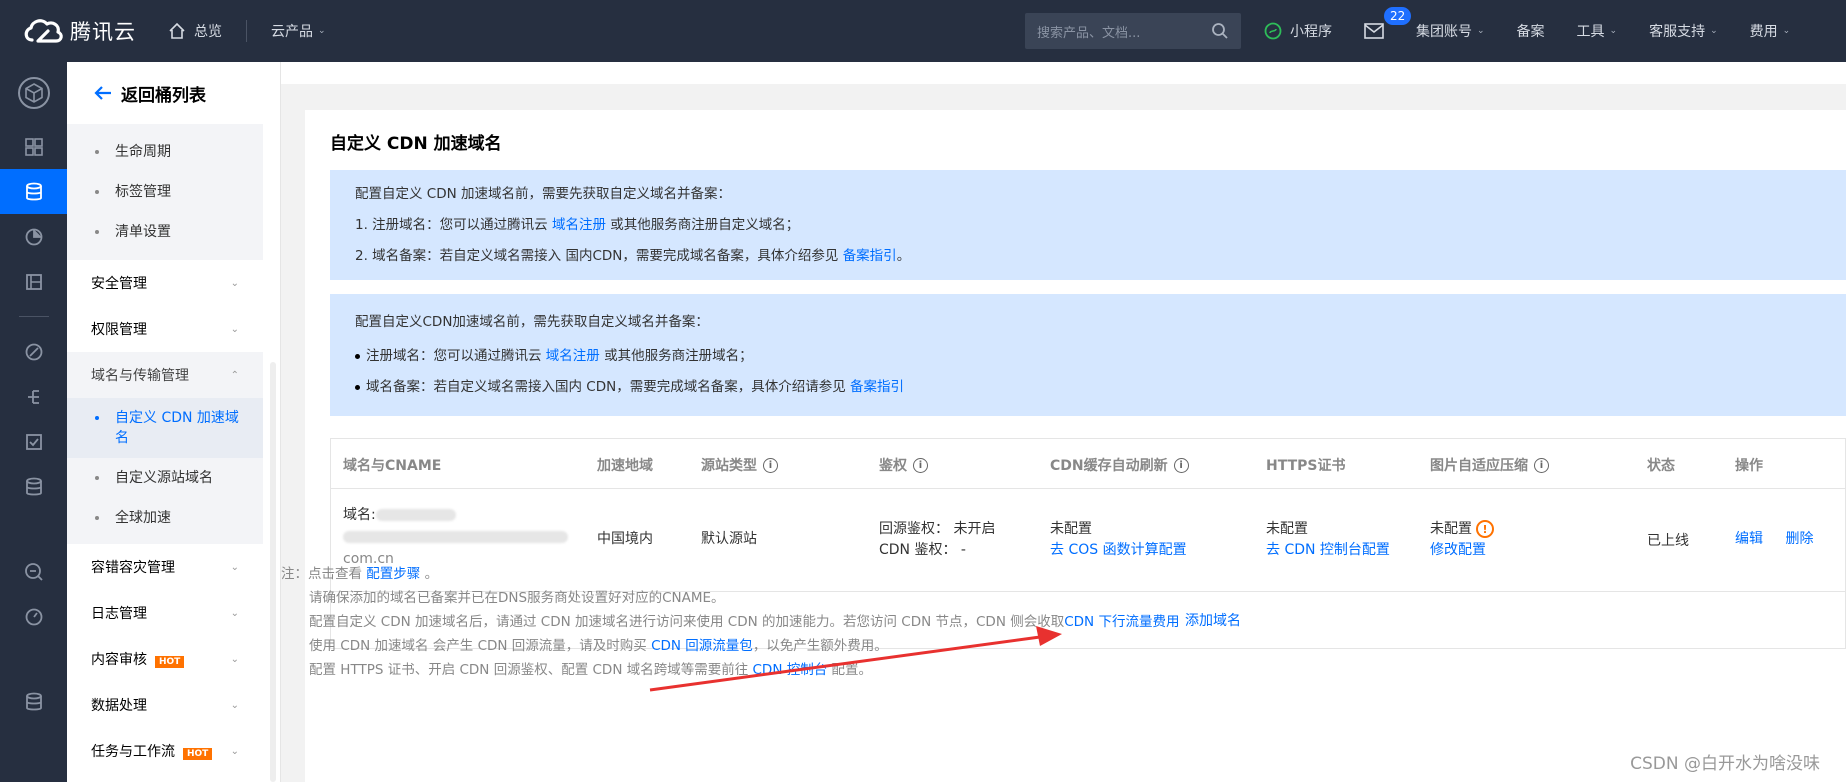 Image resolution: width=1846 pixels, height=782 pixels. What do you see at coordinates (1749, 539) in the screenshot?
I see `edit-link: 编辑` at bounding box center [1749, 539].